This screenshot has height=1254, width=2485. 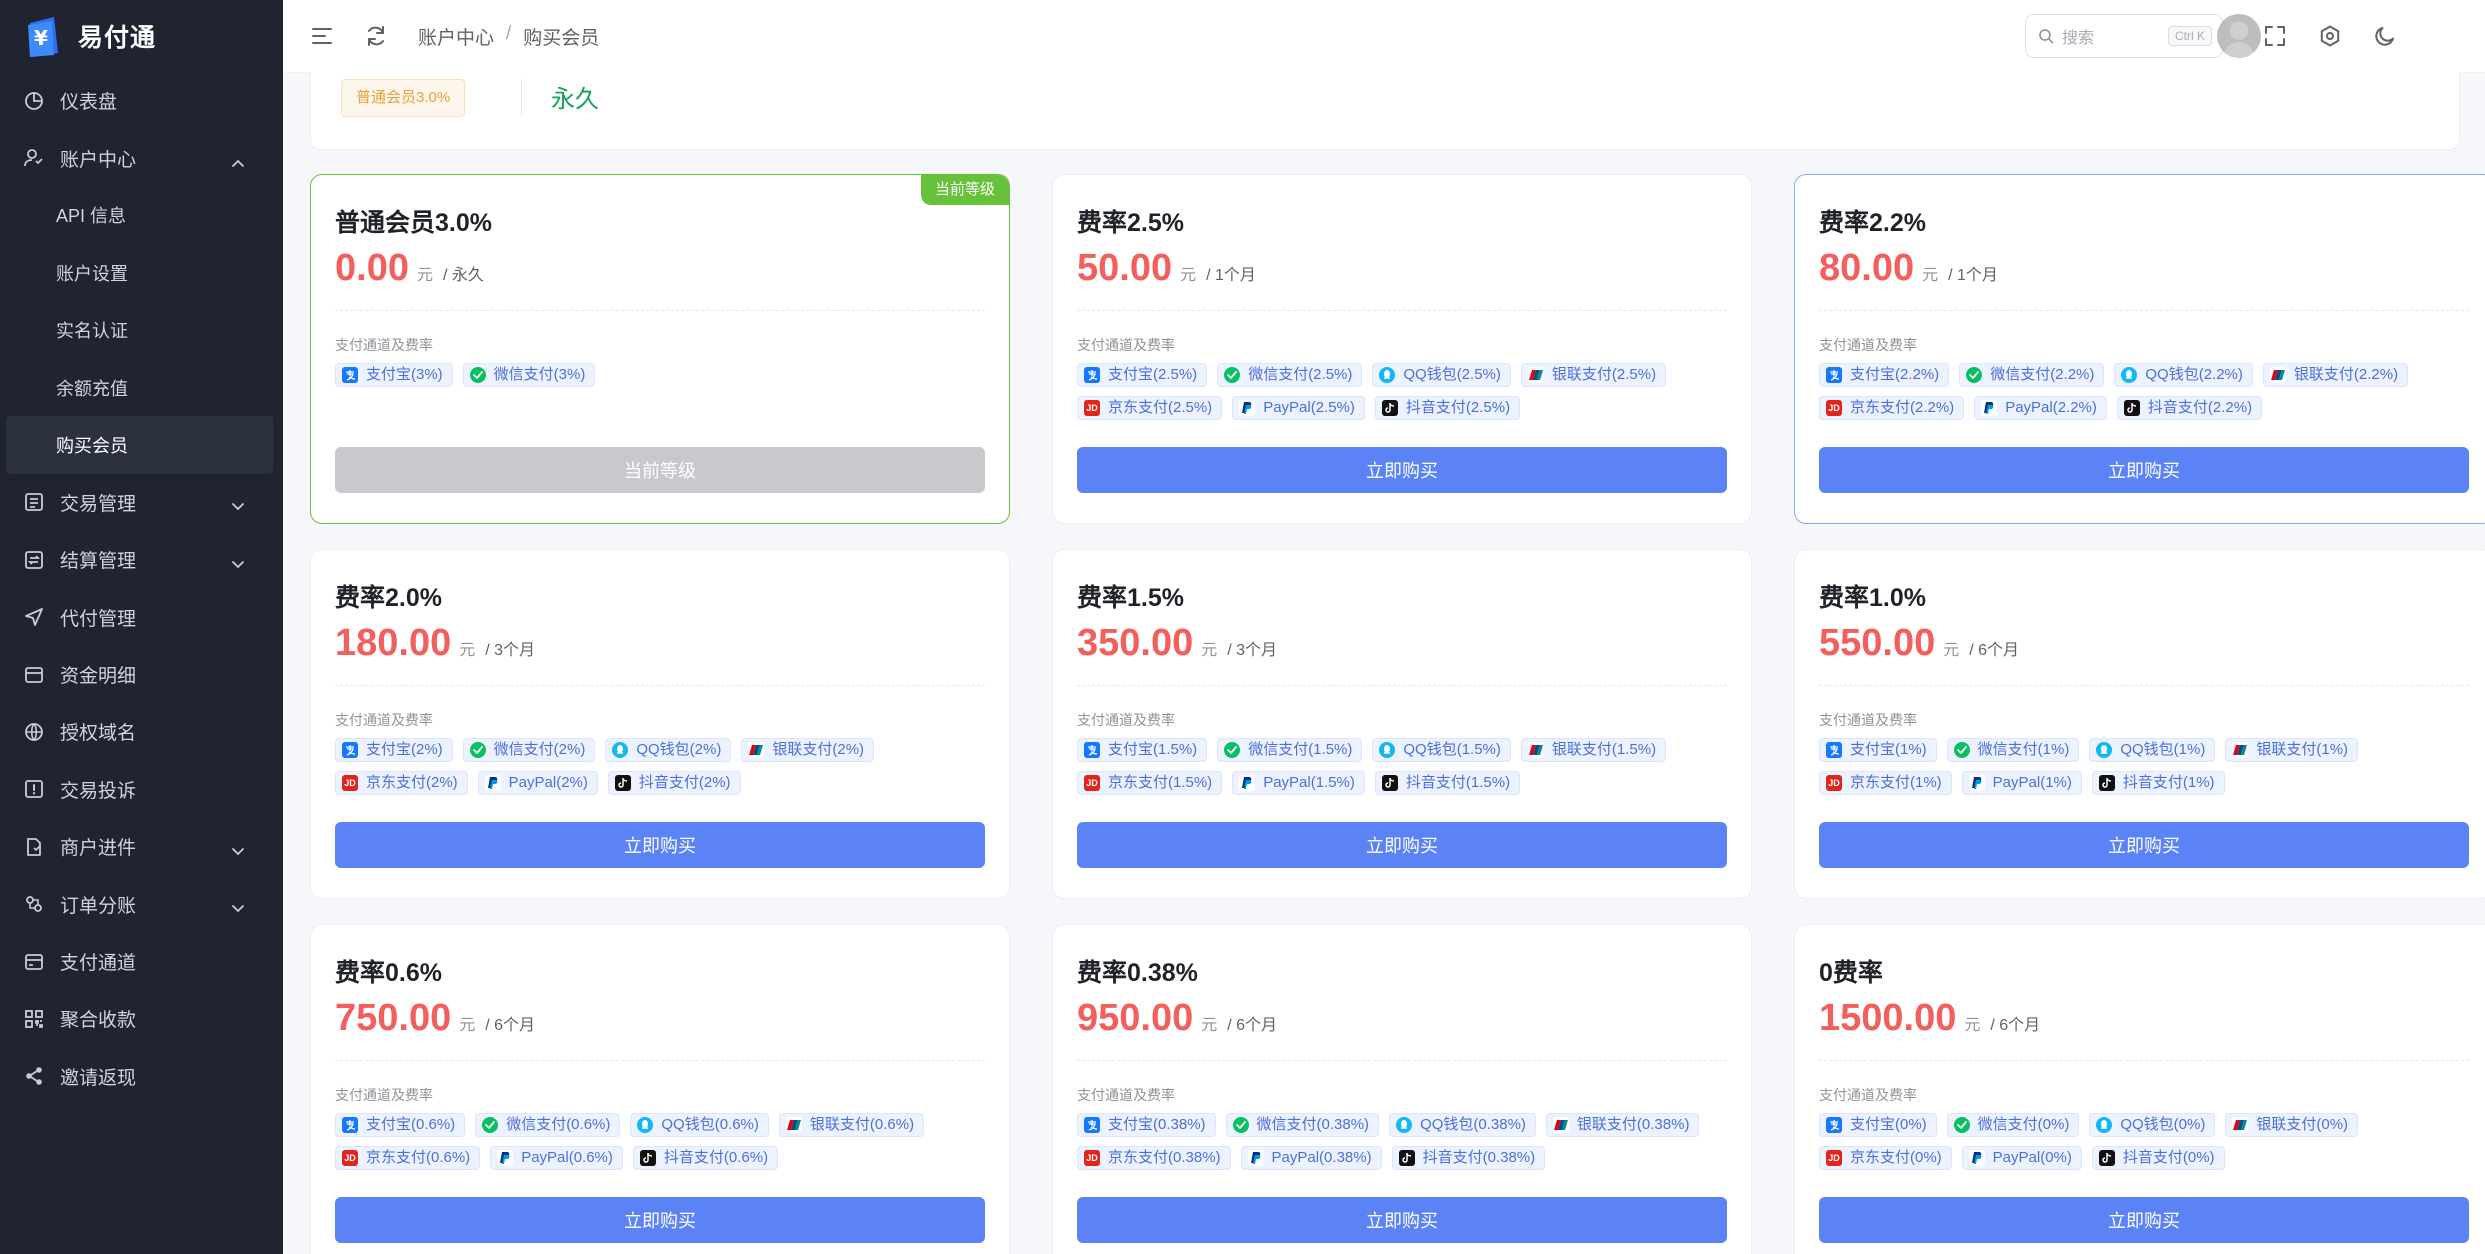 What do you see at coordinates (141, 731) in the screenshot?
I see `sidebar-item-6: 授权域名` at bounding box center [141, 731].